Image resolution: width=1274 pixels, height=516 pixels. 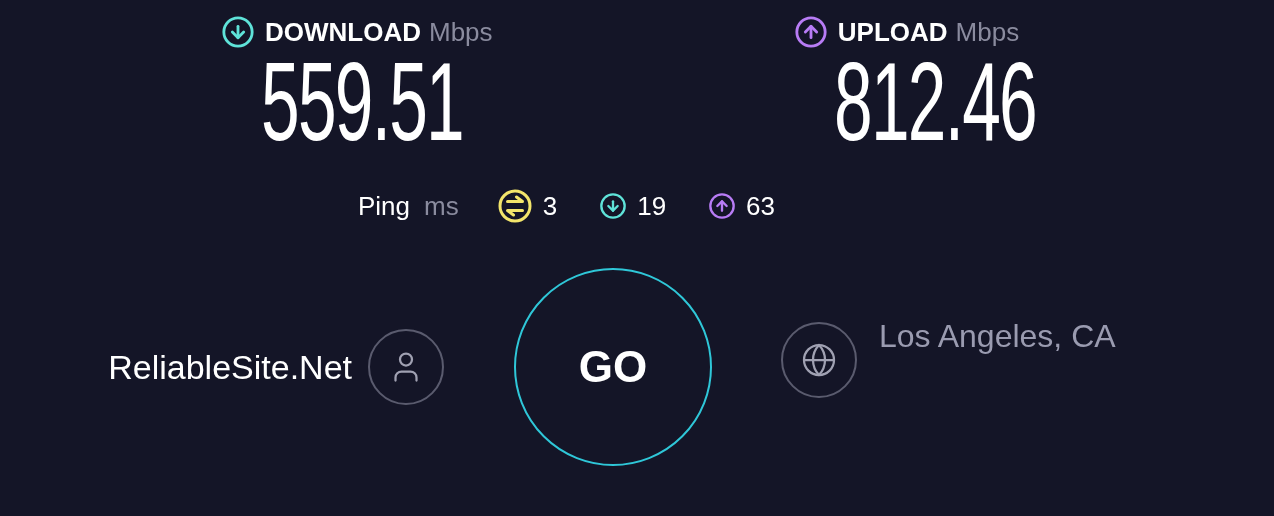 What do you see at coordinates (934, 102) in the screenshot?
I see `speed-value: 812.46` at bounding box center [934, 102].